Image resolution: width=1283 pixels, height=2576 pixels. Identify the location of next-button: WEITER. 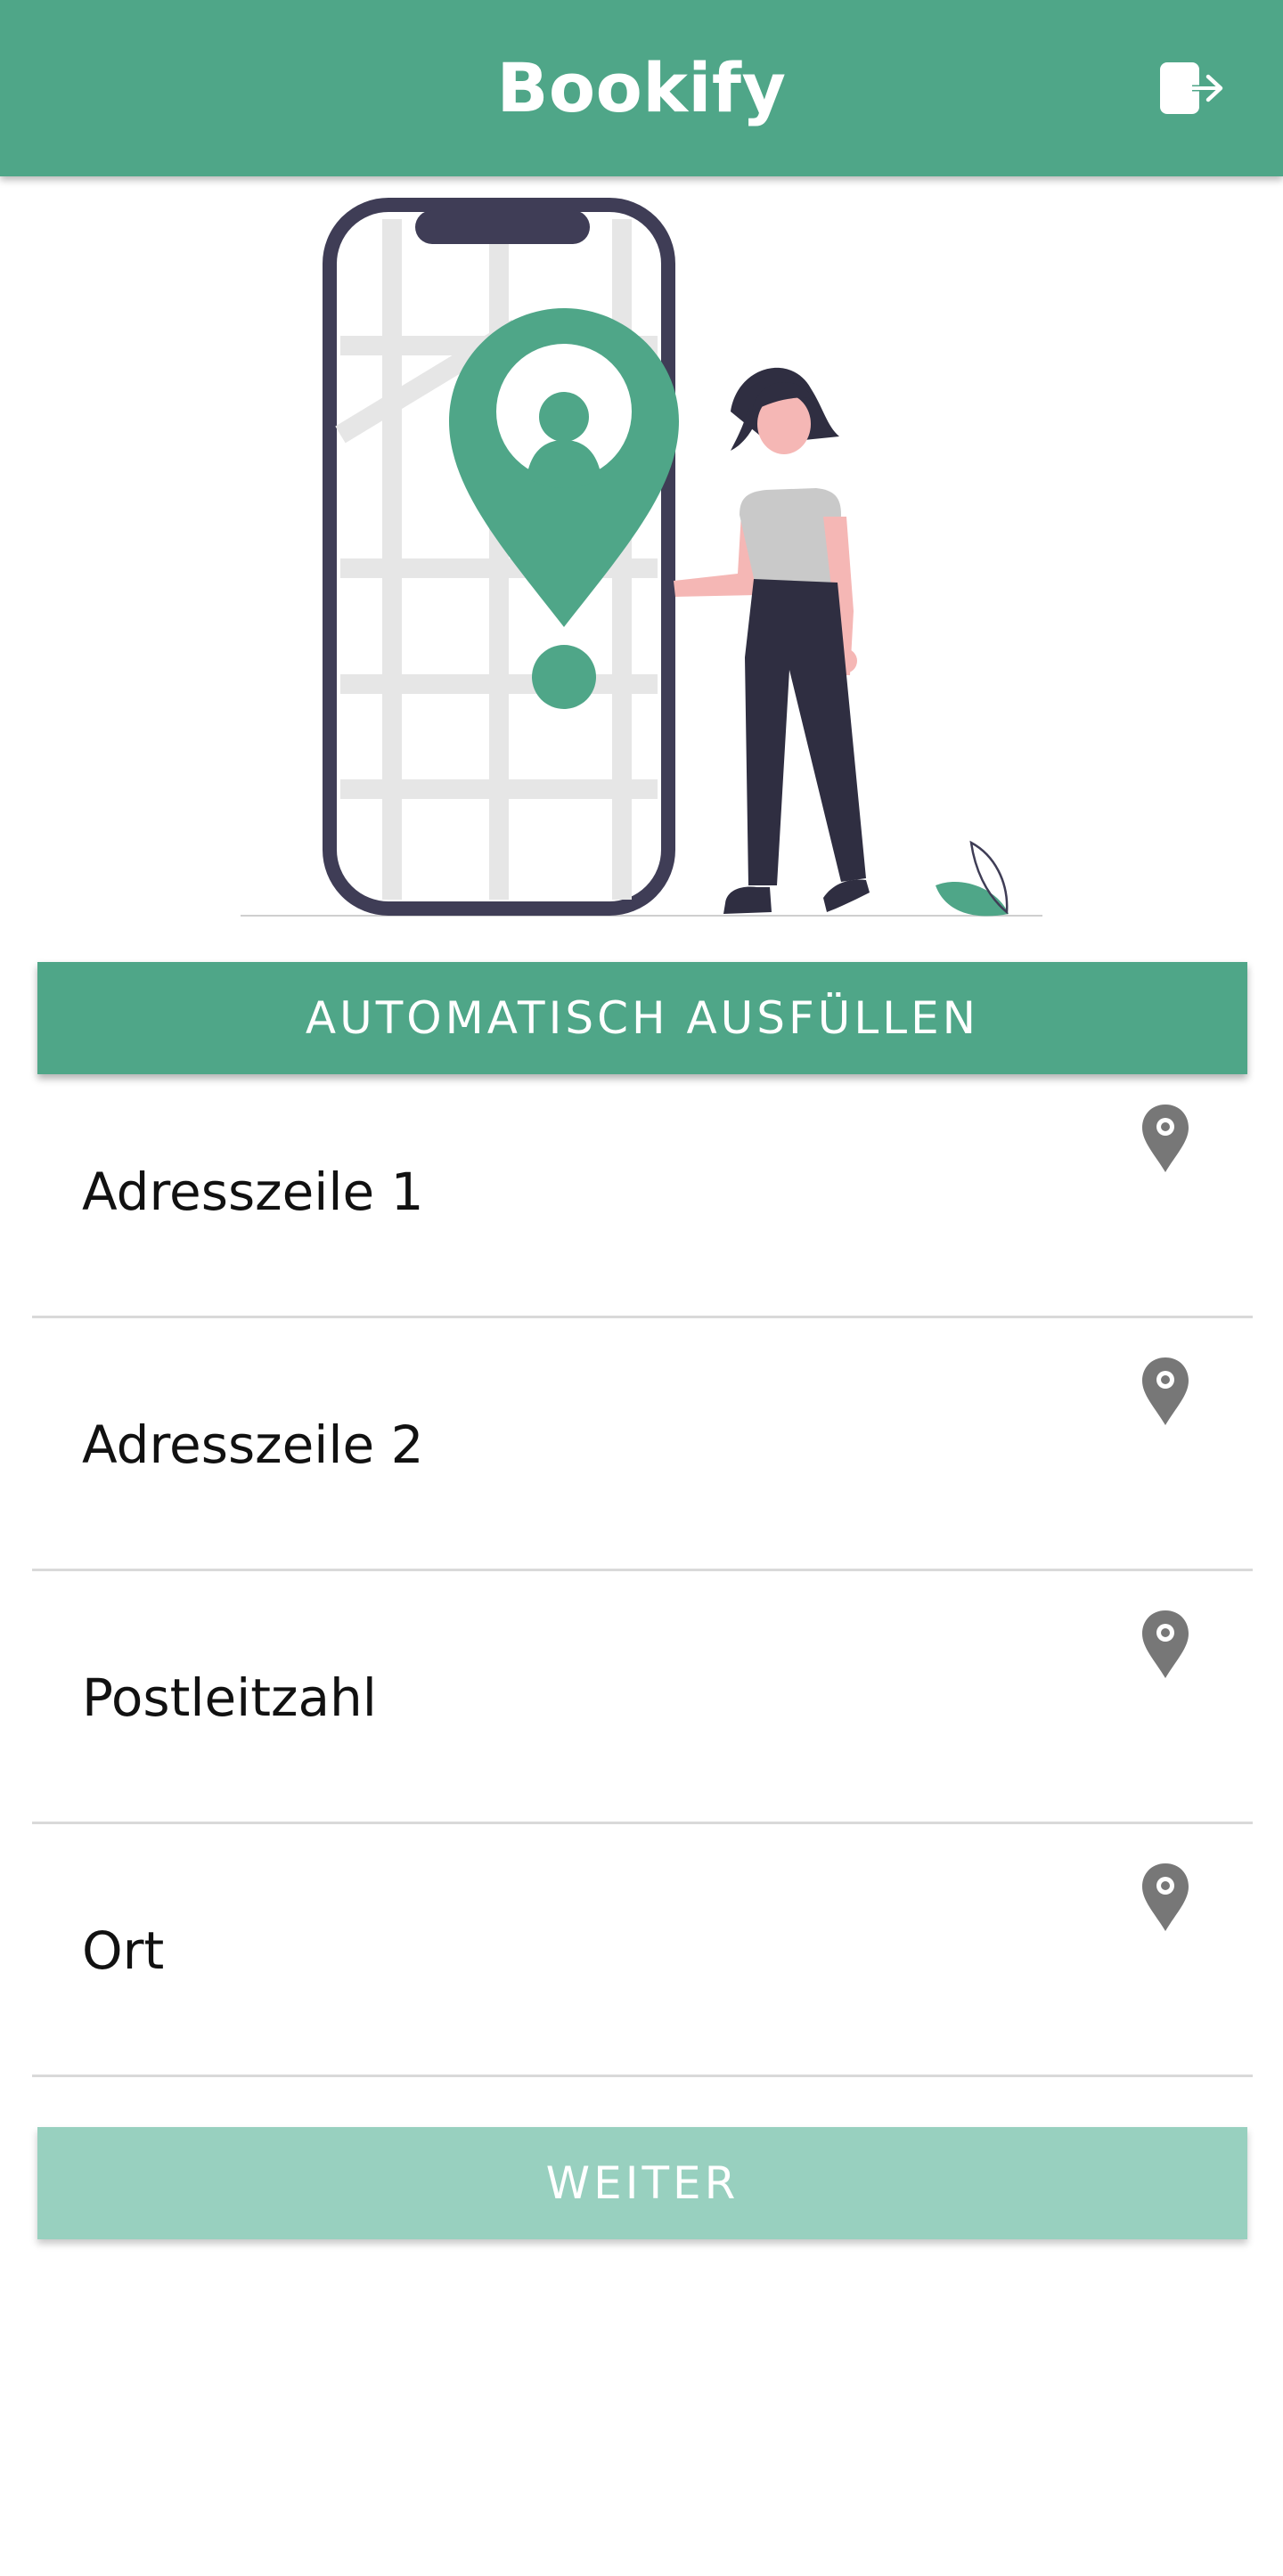
(642, 2183).